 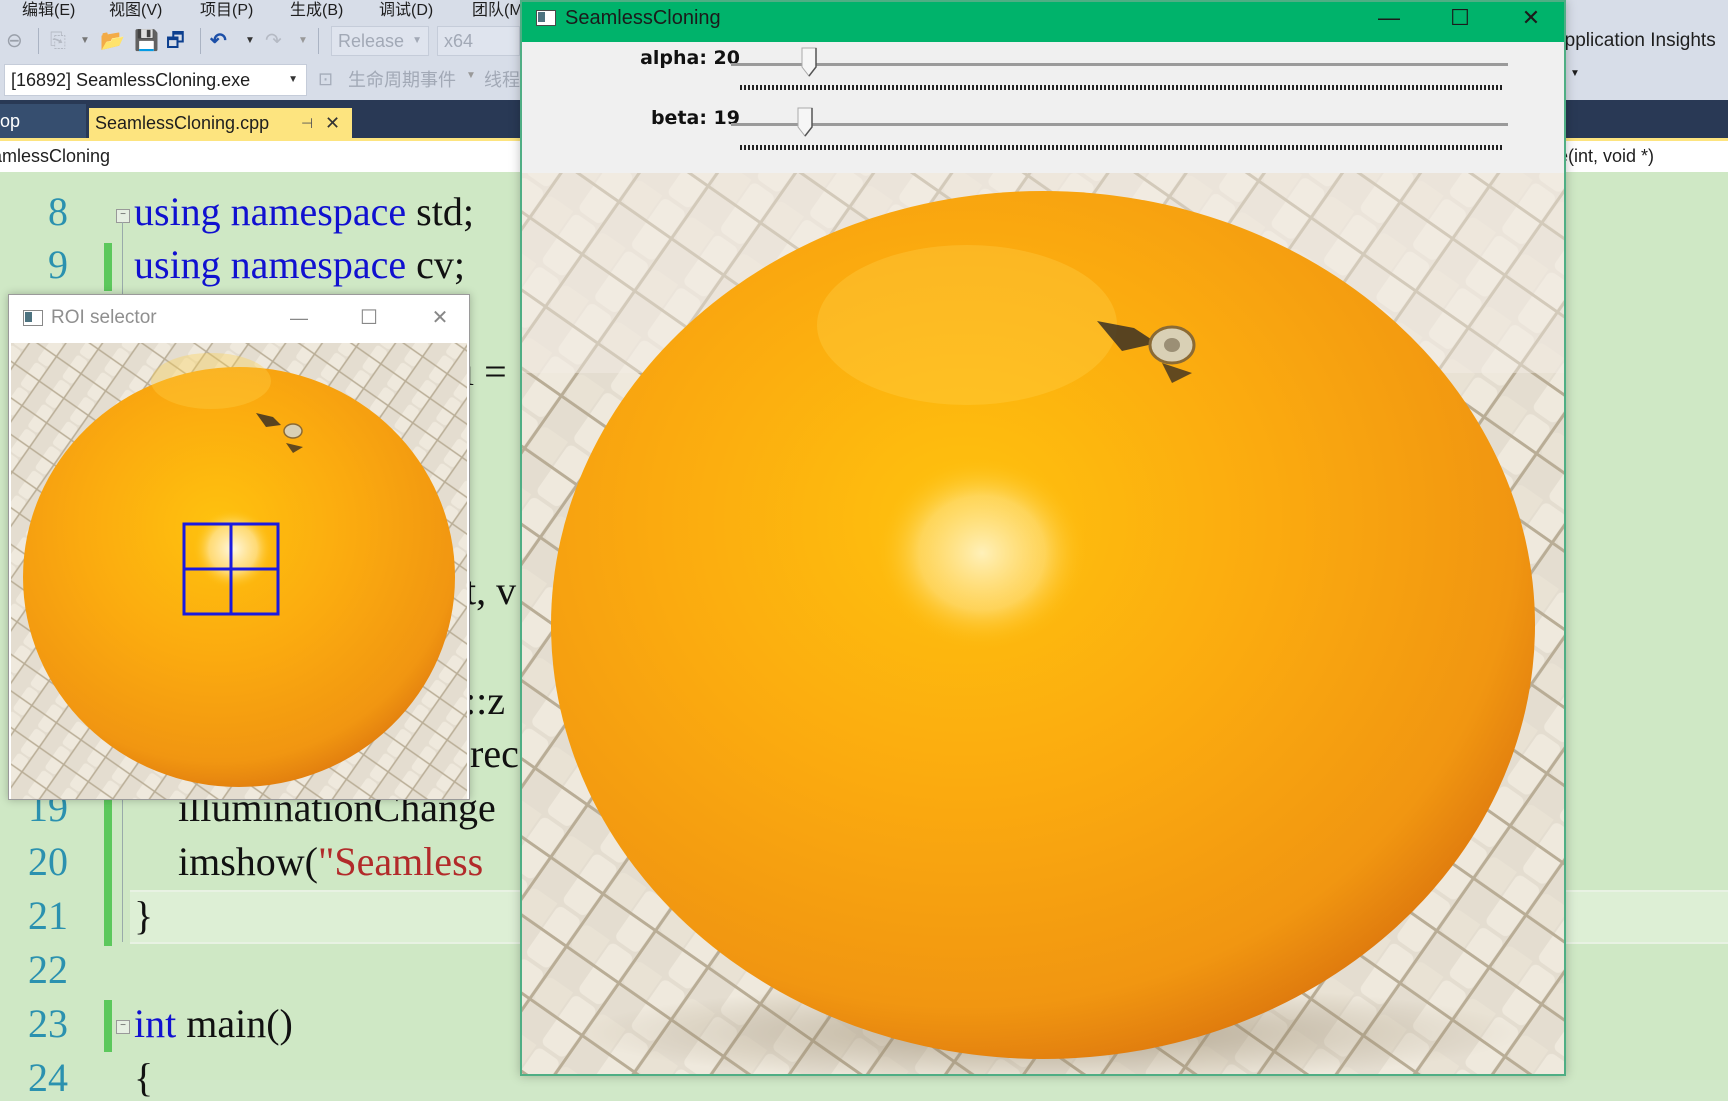 What do you see at coordinates (143, 915) in the screenshot?
I see `code-line-21: }` at bounding box center [143, 915].